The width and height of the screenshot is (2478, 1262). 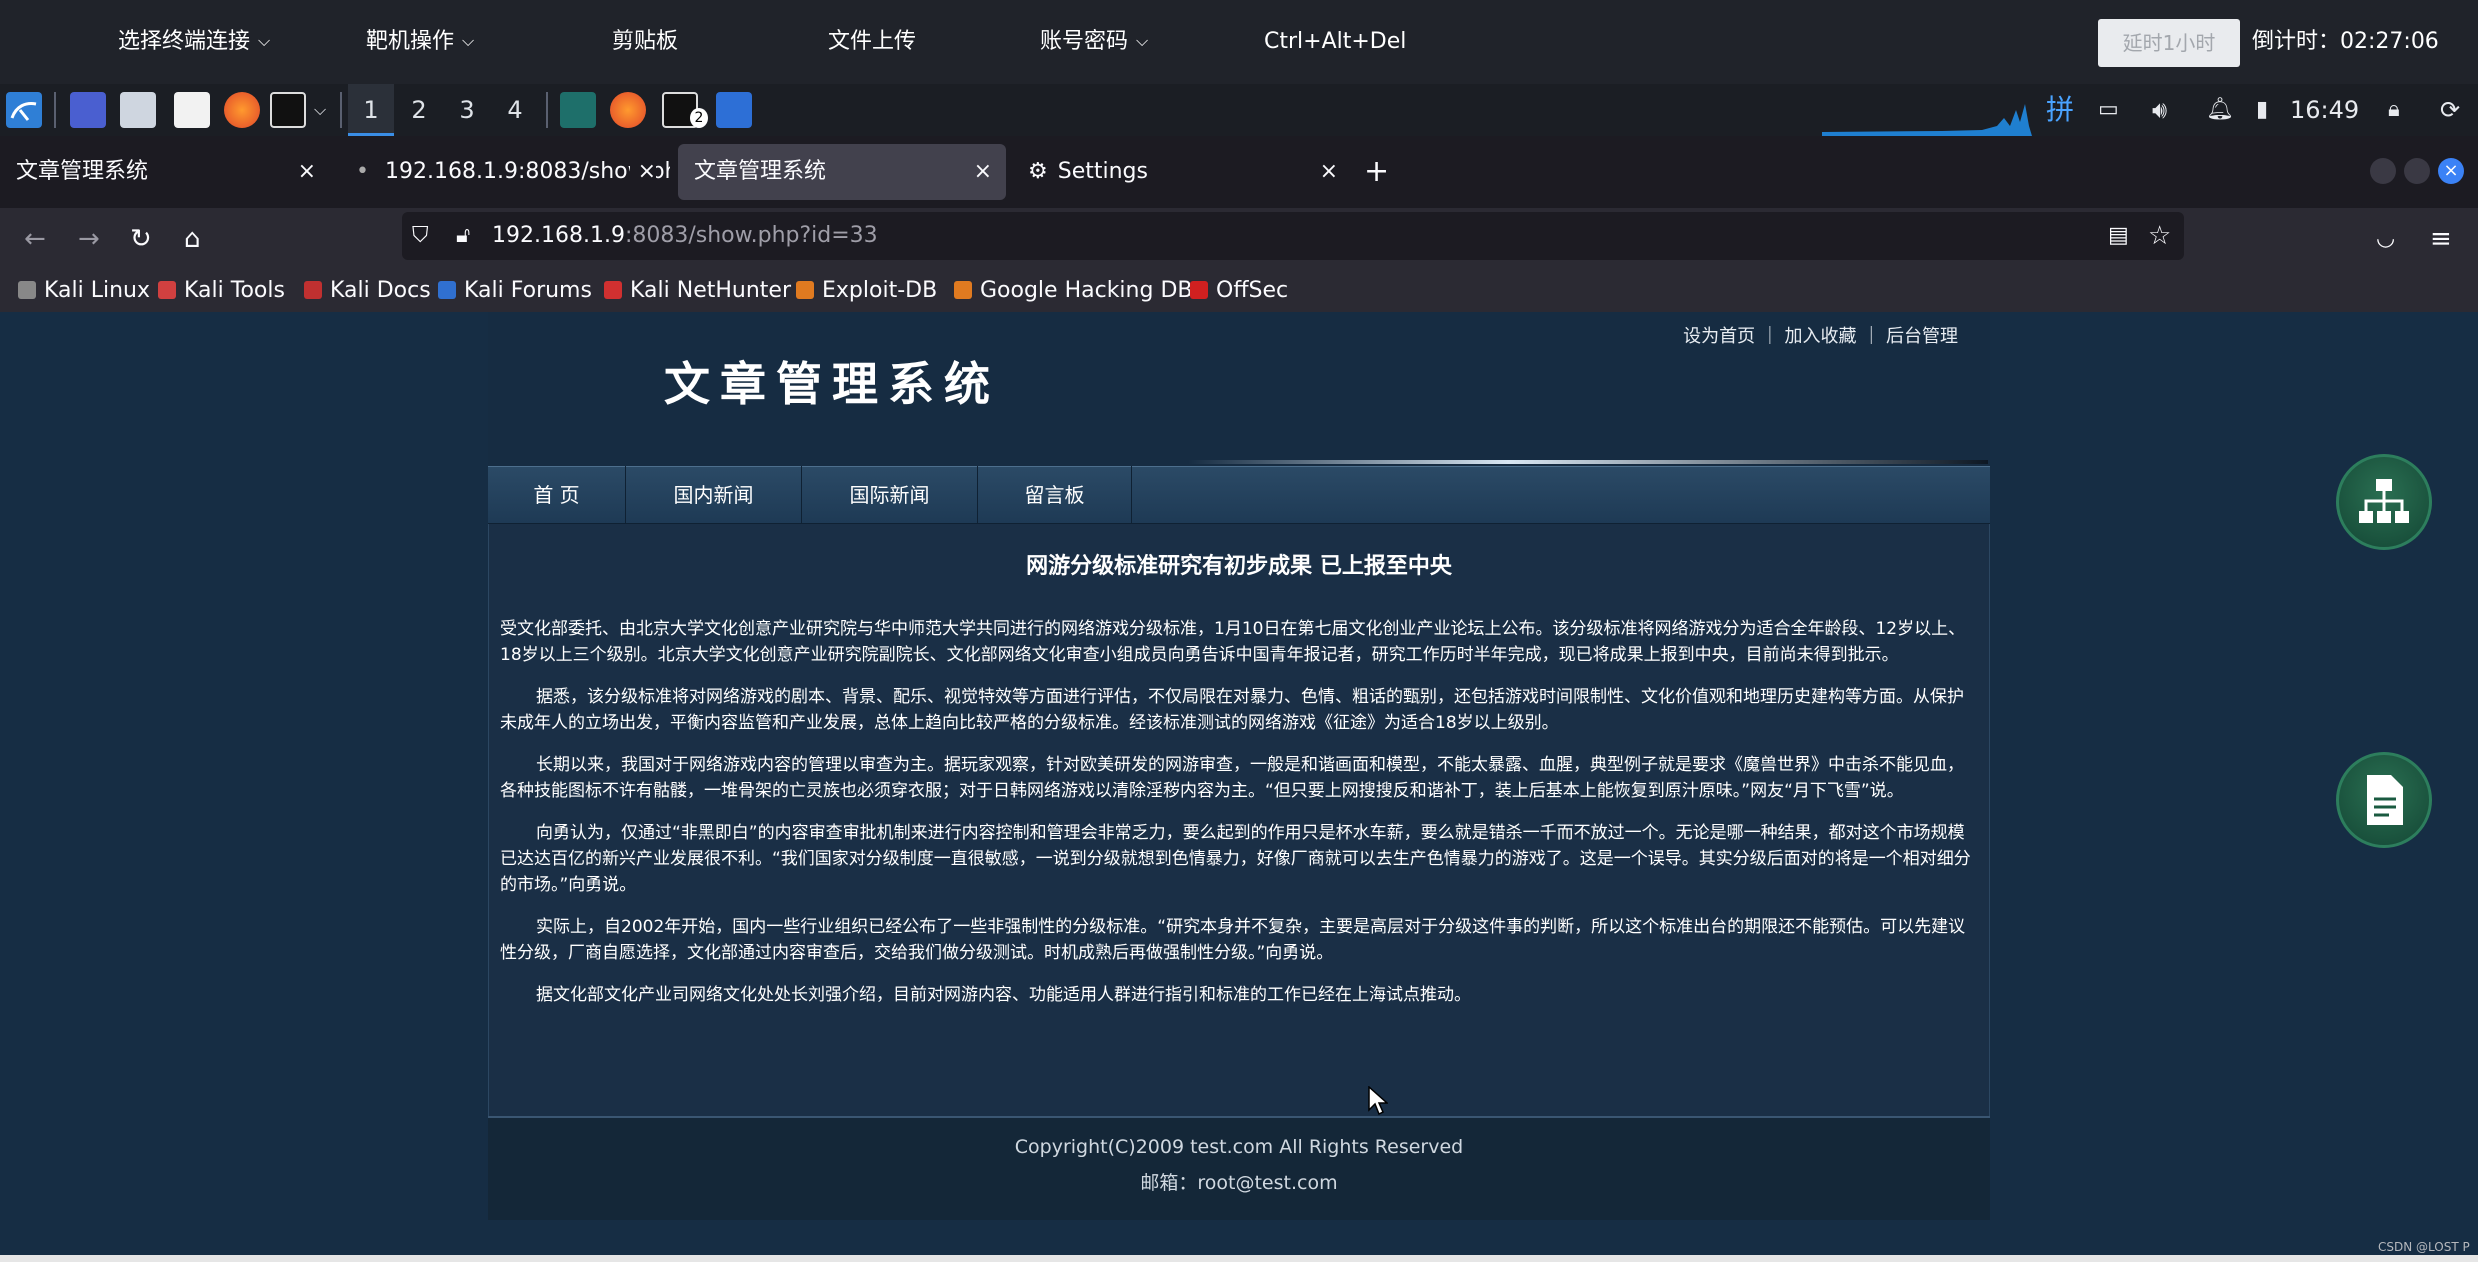 What do you see at coordinates (2417, 171) in the screenshot?
I see `maximize-button` at bounding box center [2417, 171].